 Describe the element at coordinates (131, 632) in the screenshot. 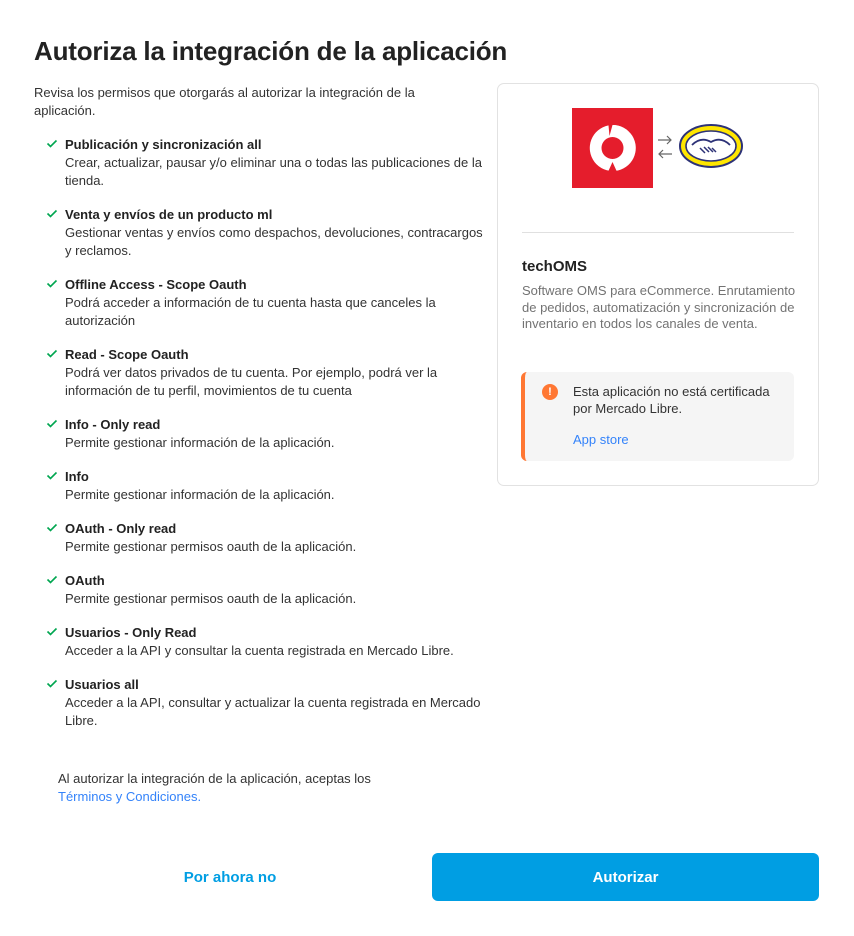

I see `permission-title: Usuarios - Only Read` at that location.